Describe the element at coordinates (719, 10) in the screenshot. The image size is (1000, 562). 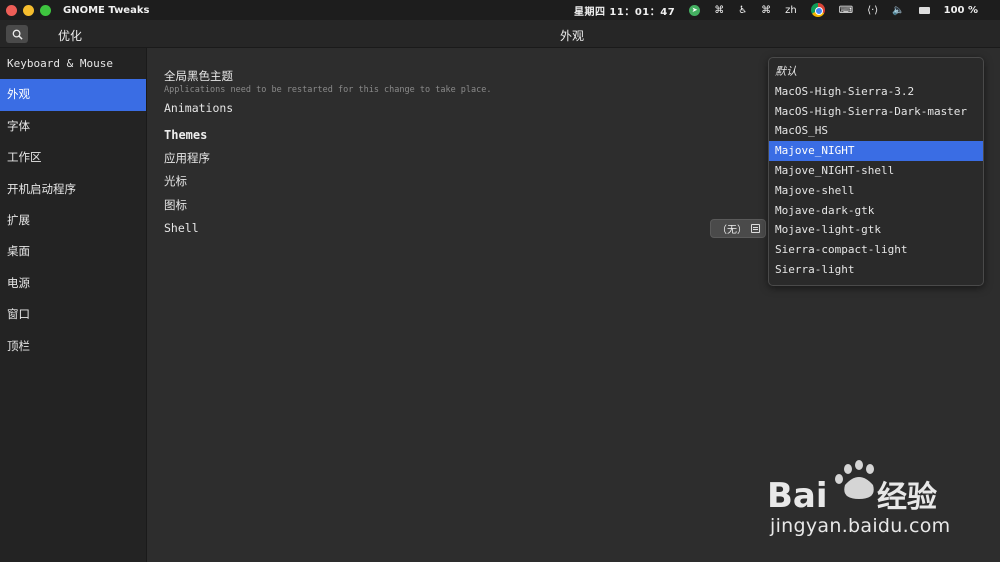
I see `command-icon: ⌘` at that location.